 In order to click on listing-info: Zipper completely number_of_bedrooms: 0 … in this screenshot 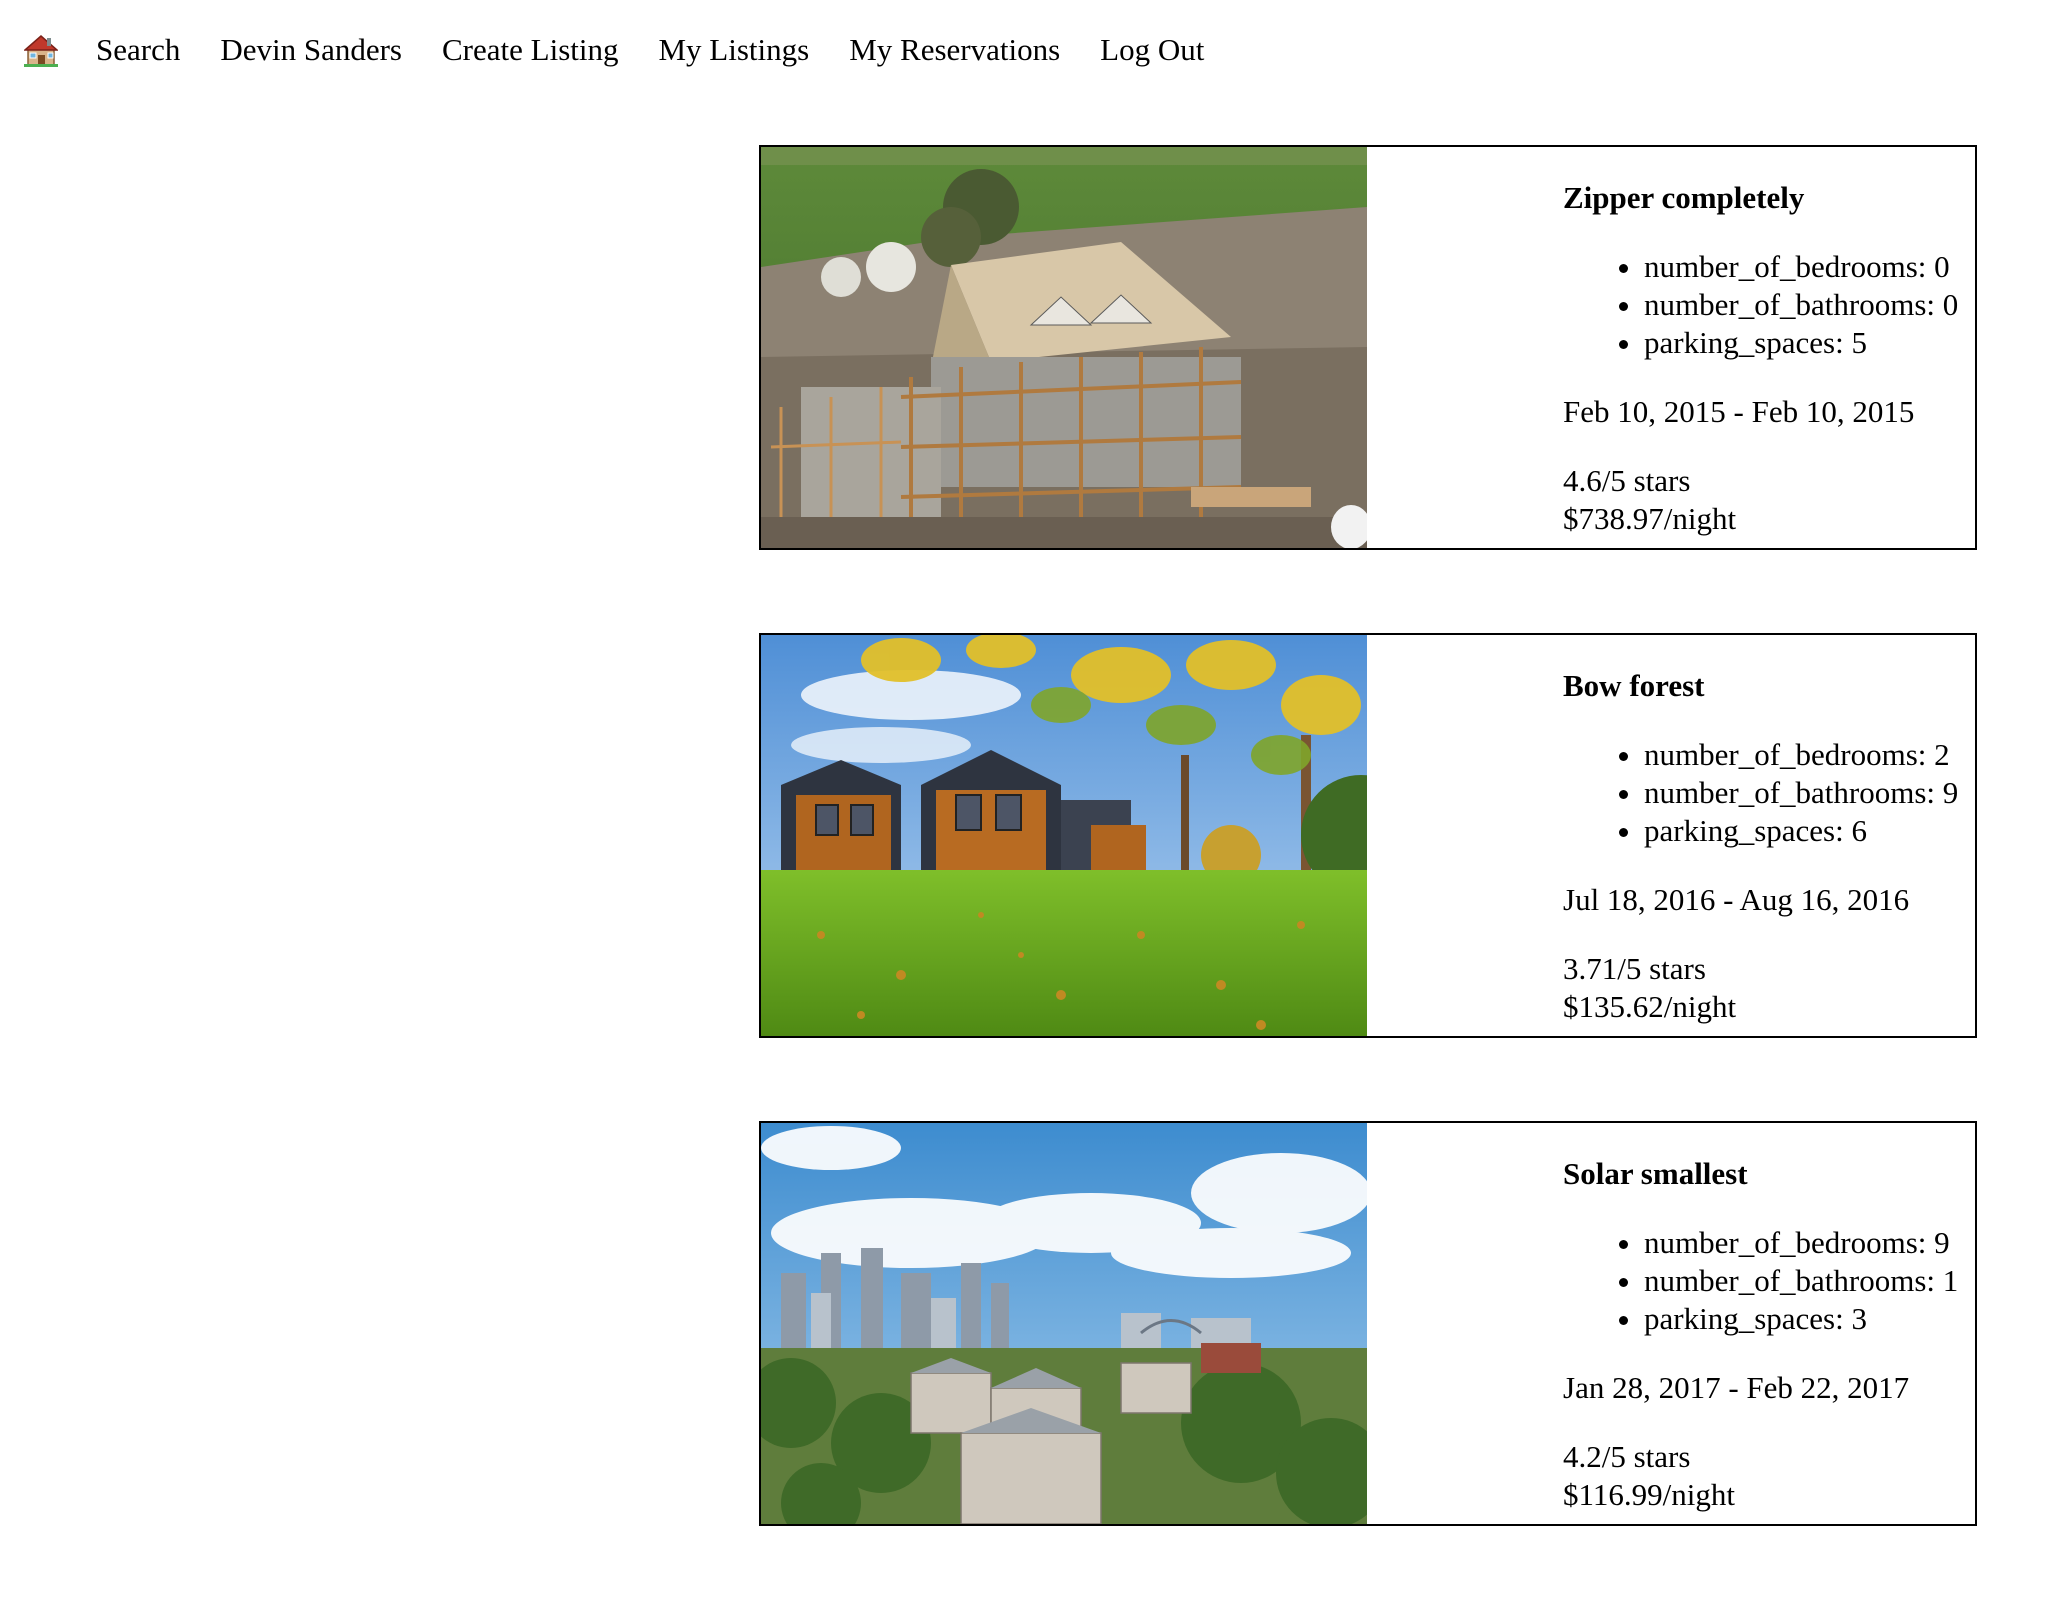, I will do `click(1768, 358)`.